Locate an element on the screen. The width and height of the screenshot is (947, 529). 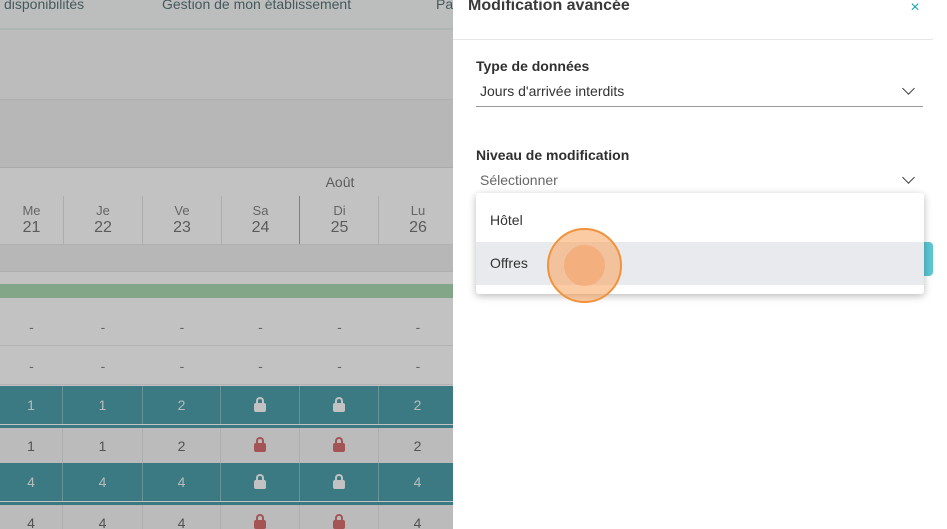
close-icon: × is located at coordinates (915, 9).